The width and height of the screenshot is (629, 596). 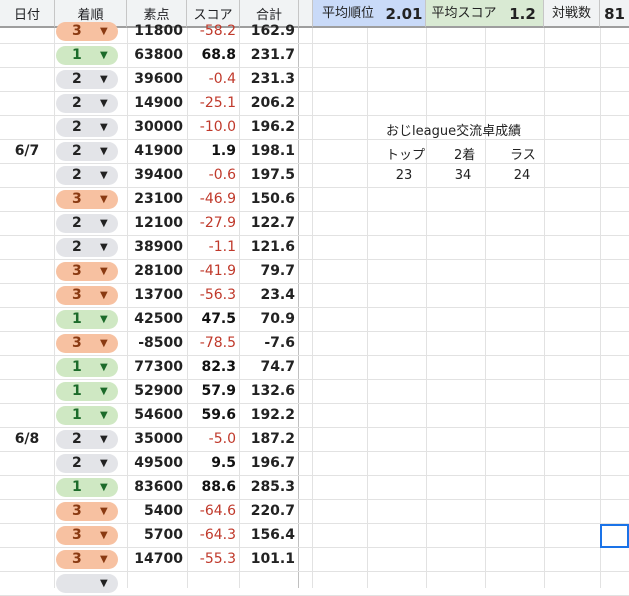 I want to click on total-cell: 198.1, so click(x=269, y=151).